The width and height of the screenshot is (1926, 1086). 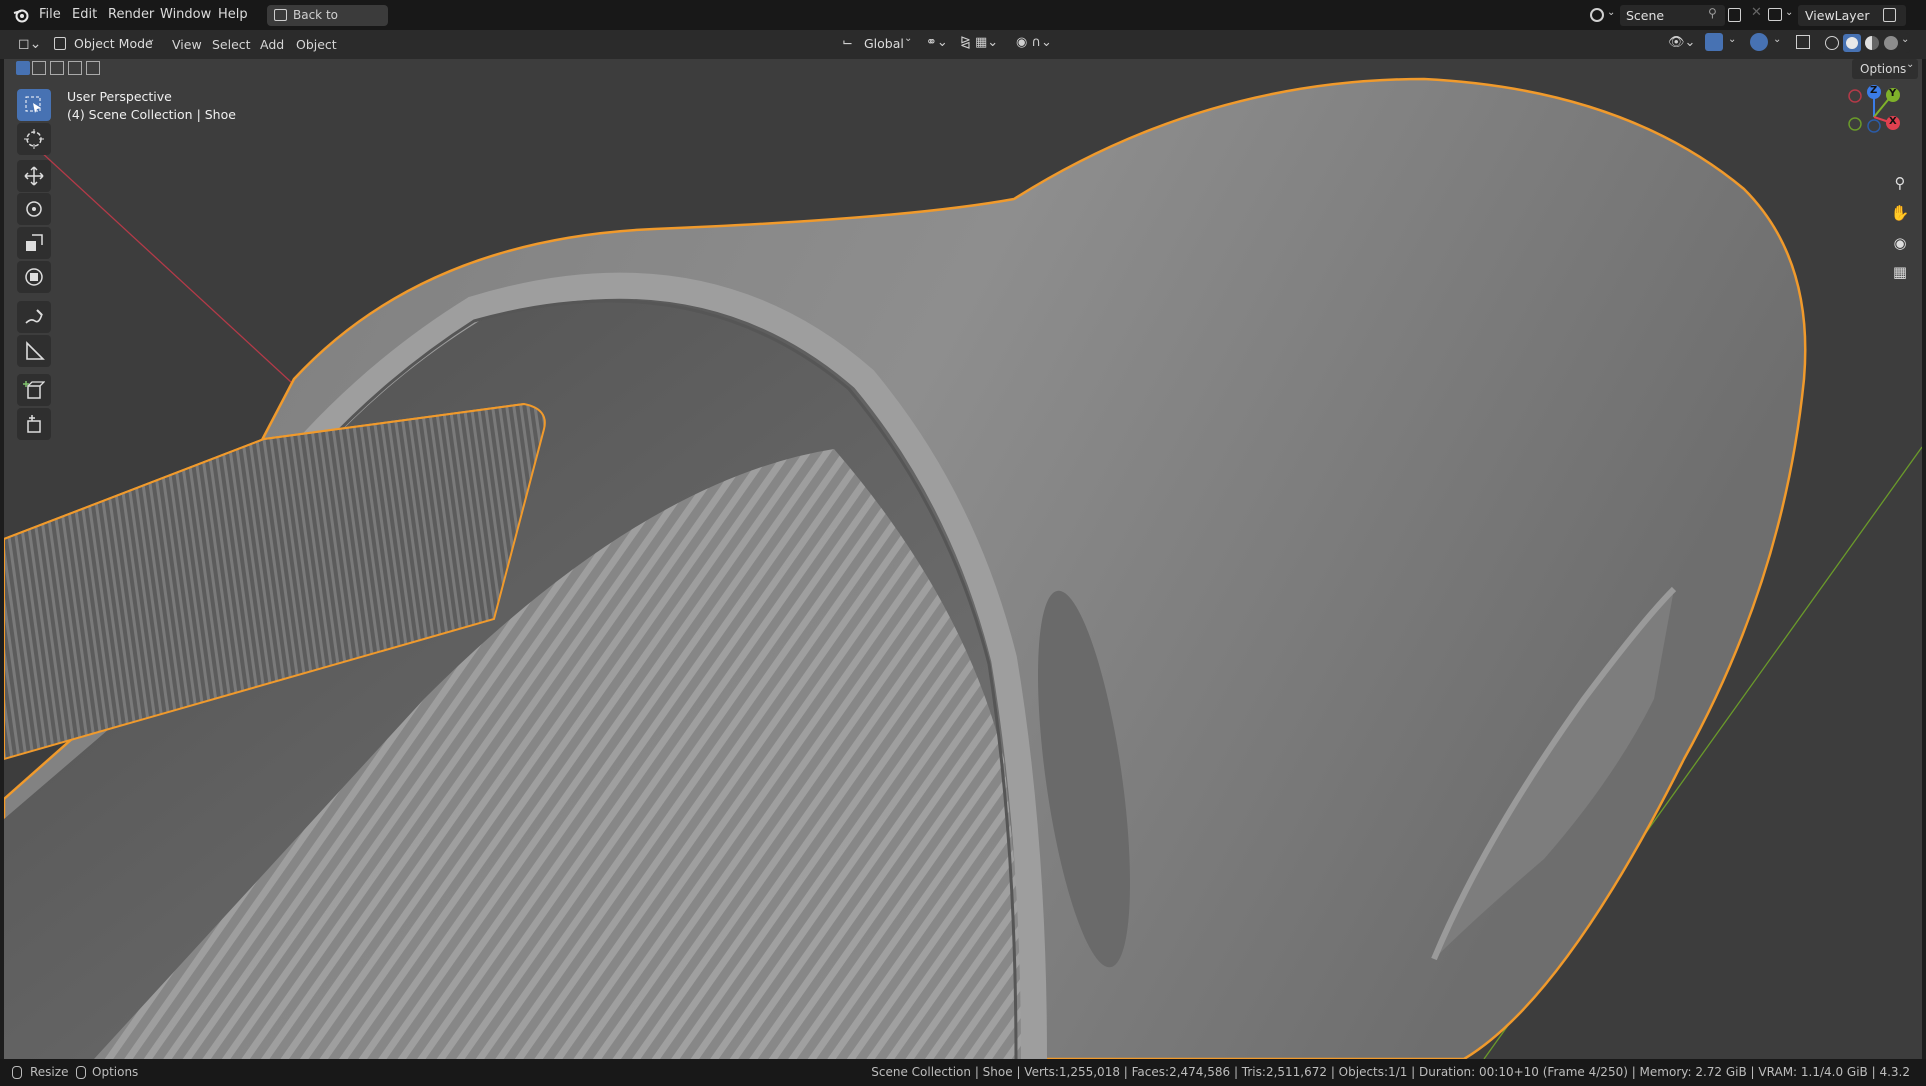 I want to click on menu-help: Help, so click(x=233, y=14).